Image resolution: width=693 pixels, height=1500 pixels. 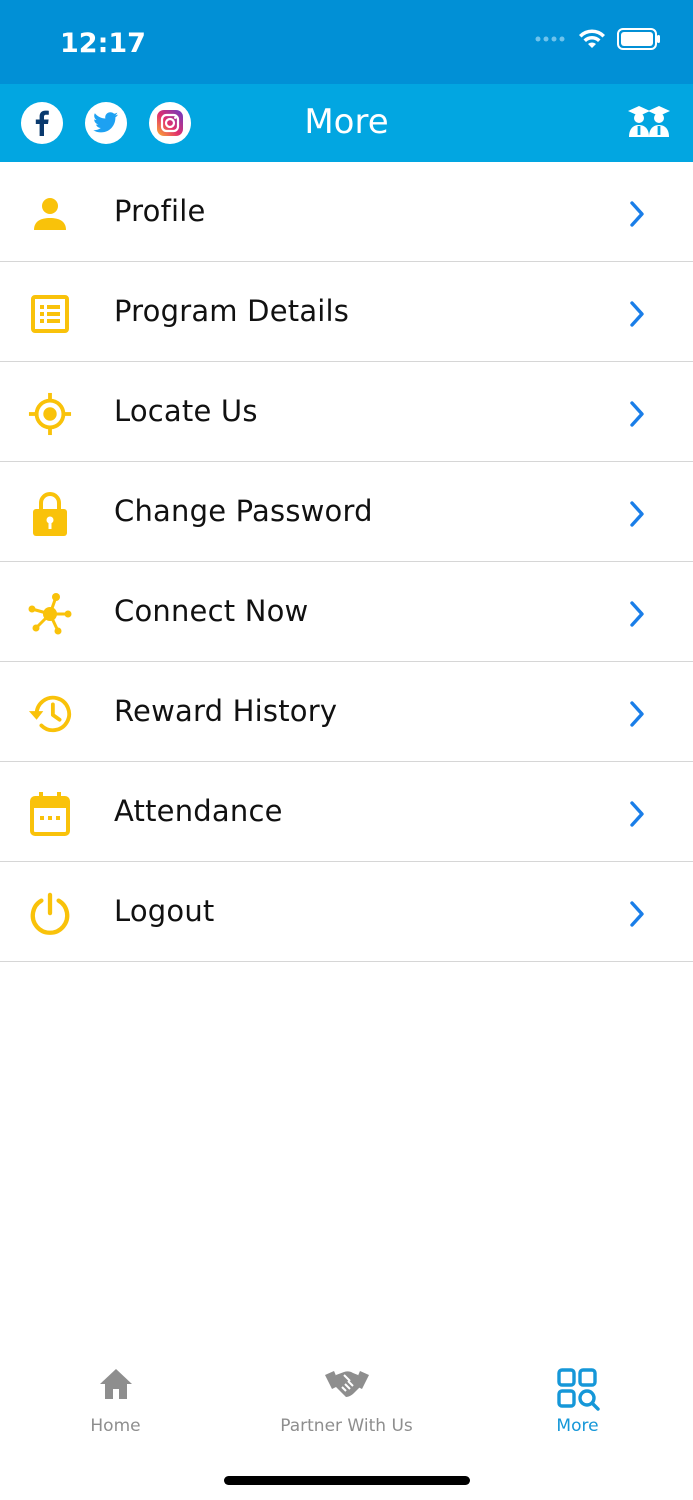 What do you see at coordinates (346, 212) in the screenshot?
I see `menu-item-profile: Profile` at bounding box center [346, 212].